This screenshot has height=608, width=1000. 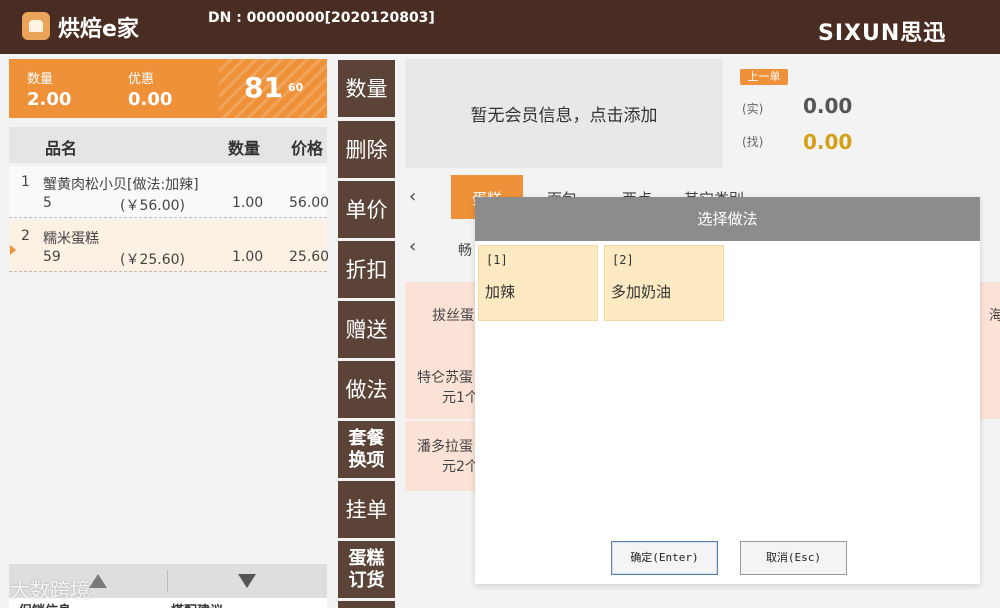 I want to click on product-tile, so click(x=990, y=384).